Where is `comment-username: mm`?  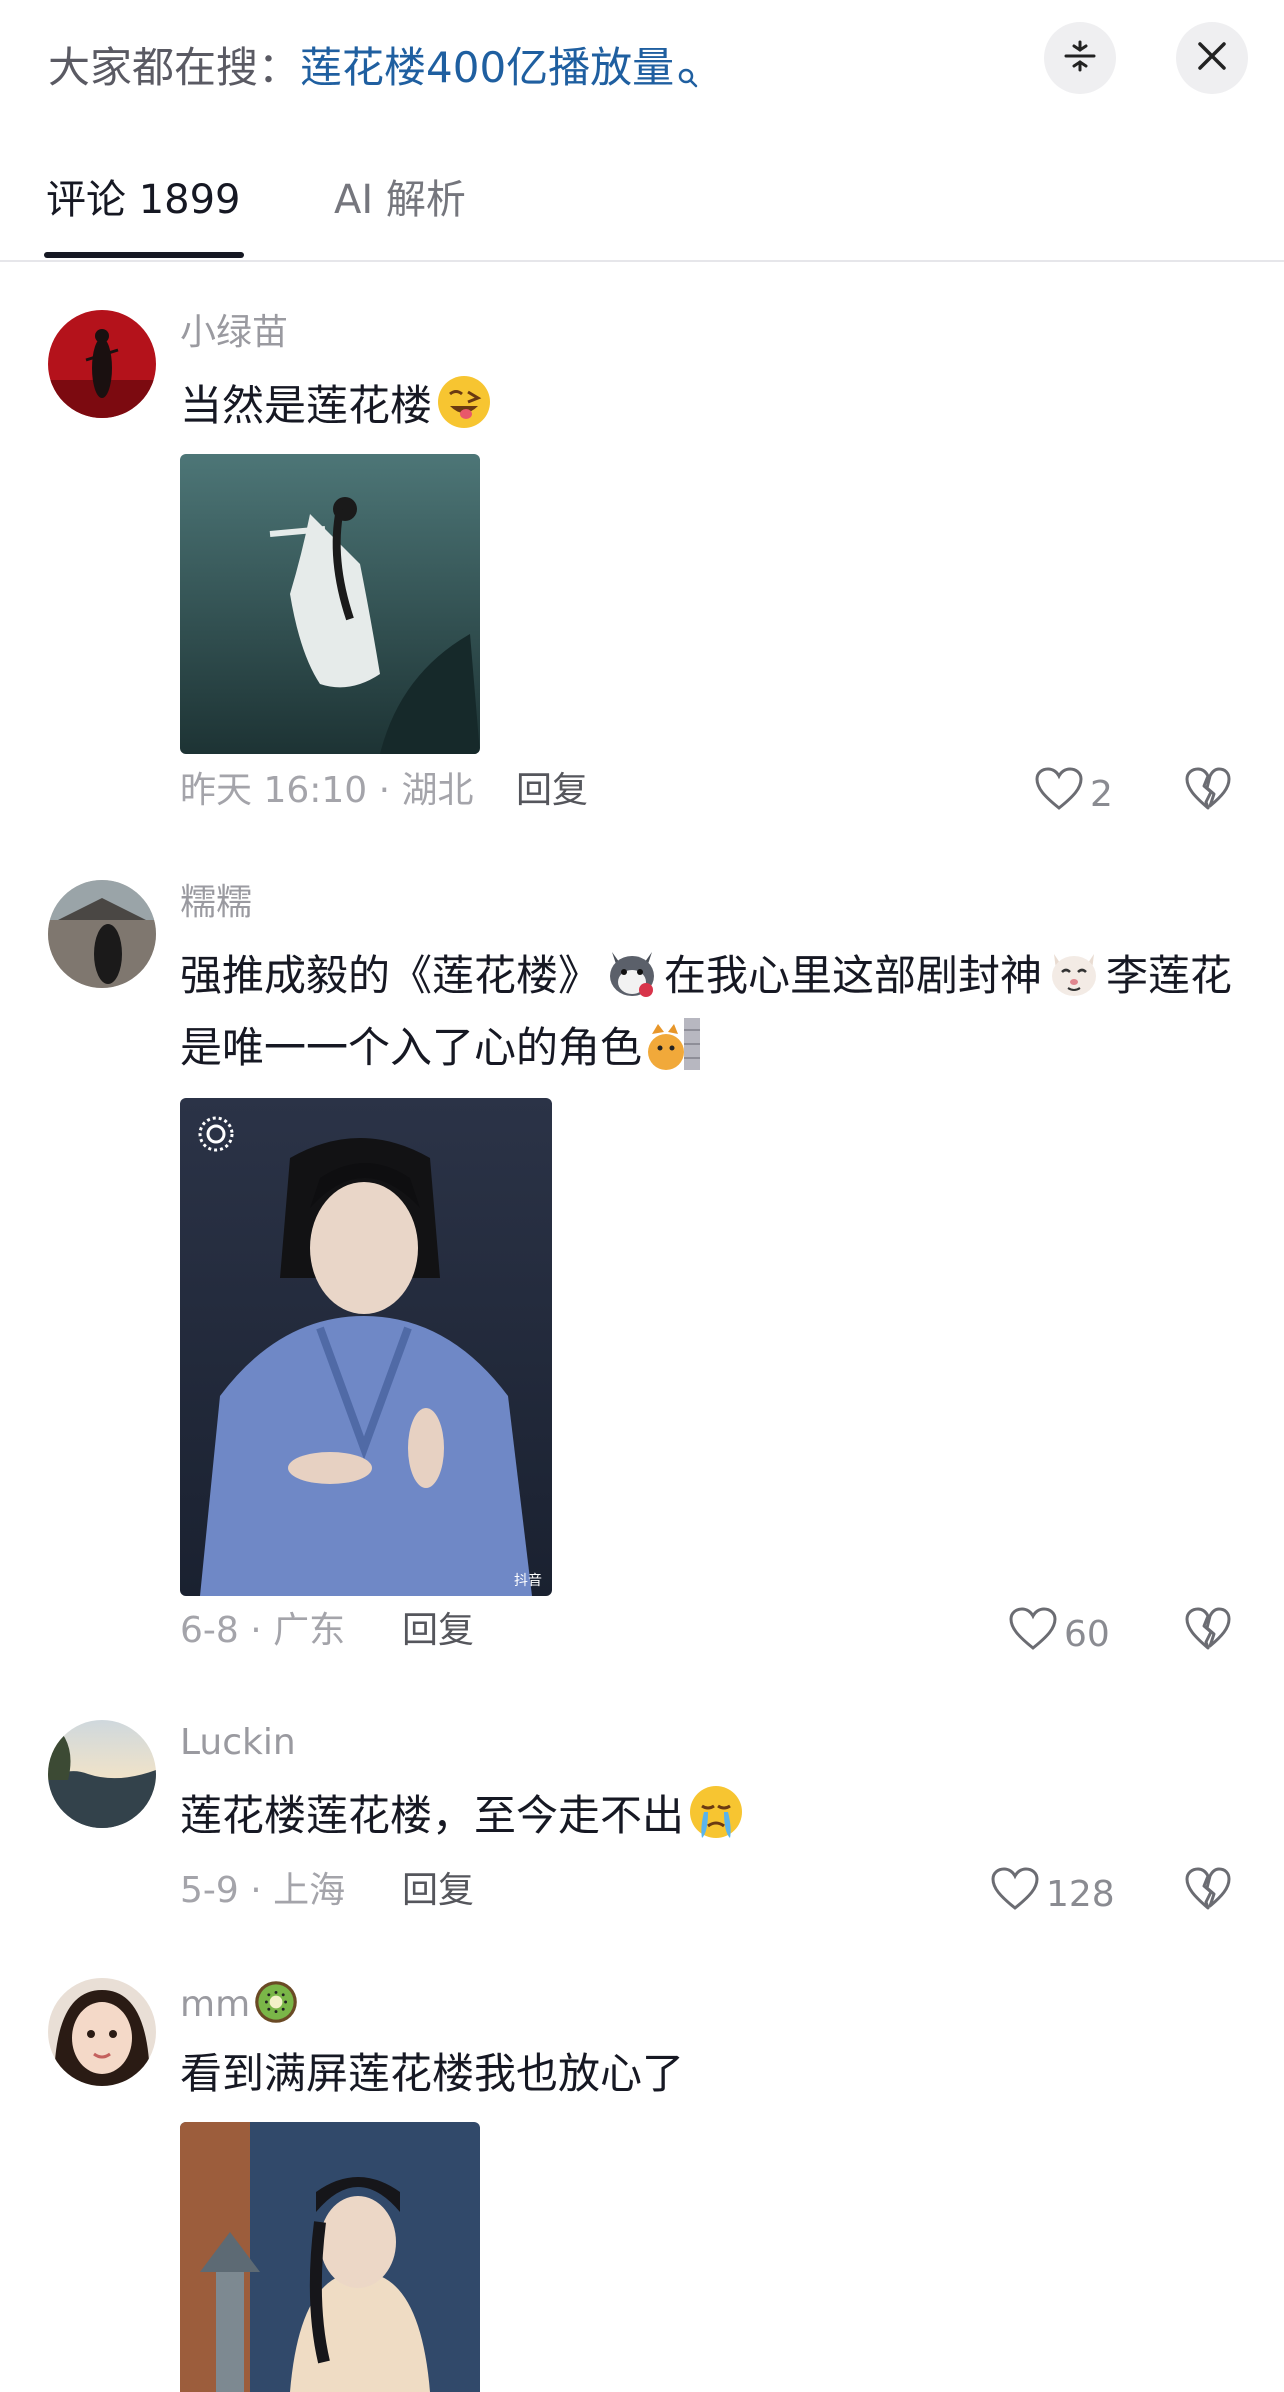 comment-username: mm is located at coordinates (241, 2003).